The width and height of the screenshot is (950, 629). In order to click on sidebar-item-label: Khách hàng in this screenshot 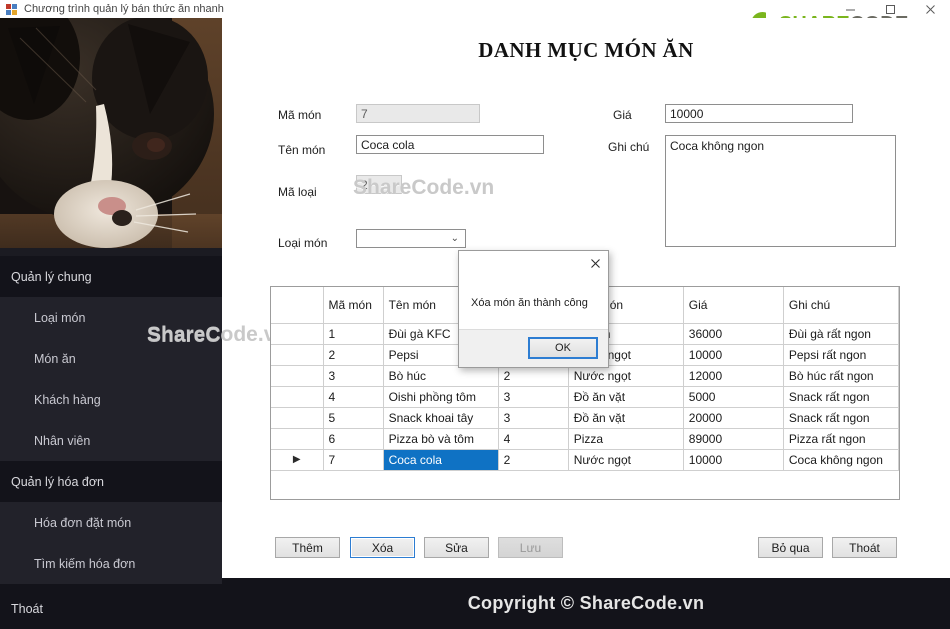, I will do `click(67, 399)`.